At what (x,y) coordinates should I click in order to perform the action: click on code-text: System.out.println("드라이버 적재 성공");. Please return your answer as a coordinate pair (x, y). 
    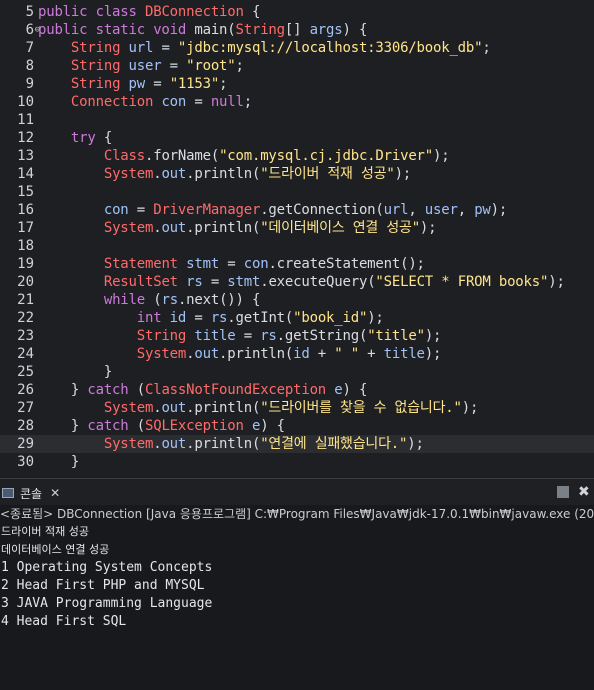
    Looking at the image, I should click on (224, 174).